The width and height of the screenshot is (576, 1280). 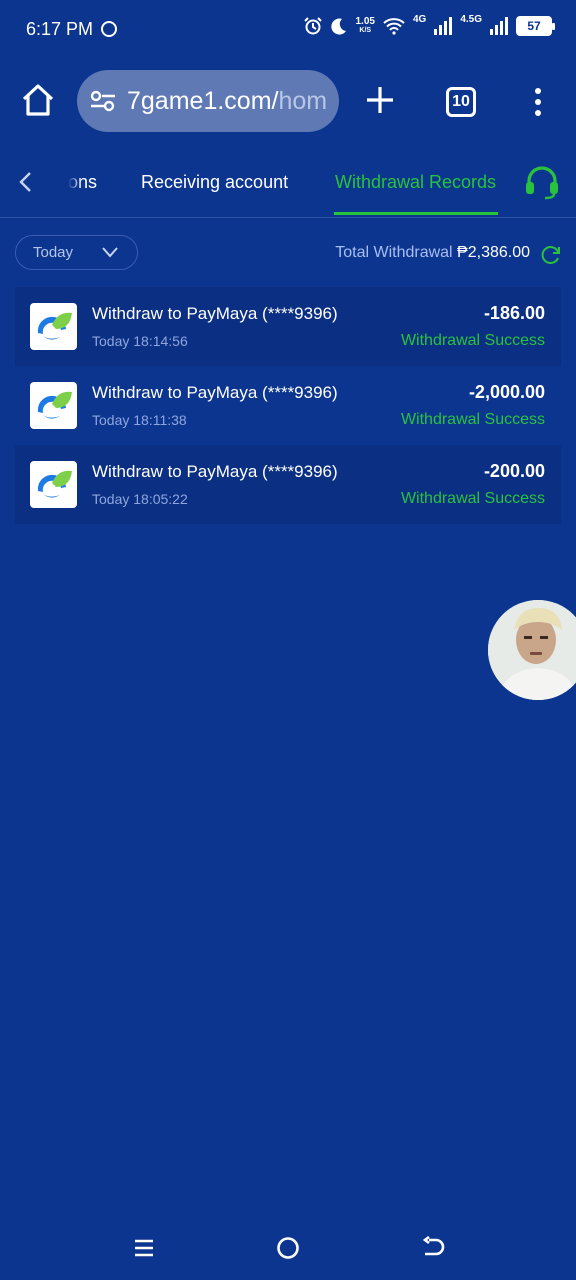 I want to click on tab-withdrawal-records: Withdrawal Records, so click(x=415, y=182).